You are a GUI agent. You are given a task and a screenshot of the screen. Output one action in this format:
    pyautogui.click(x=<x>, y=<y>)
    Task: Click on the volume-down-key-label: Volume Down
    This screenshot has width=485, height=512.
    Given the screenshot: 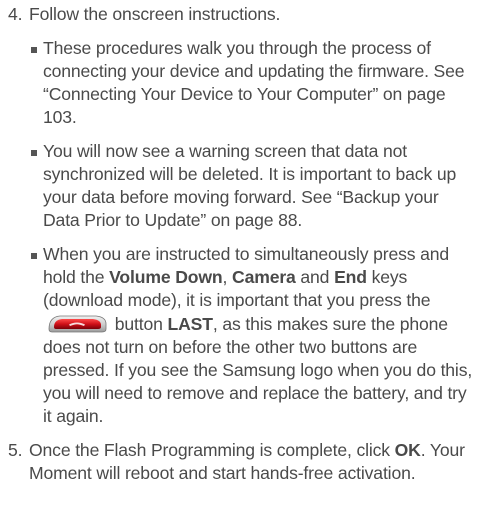 What is the action you would take?
    pyautogui.click(x=166, y=277)
    